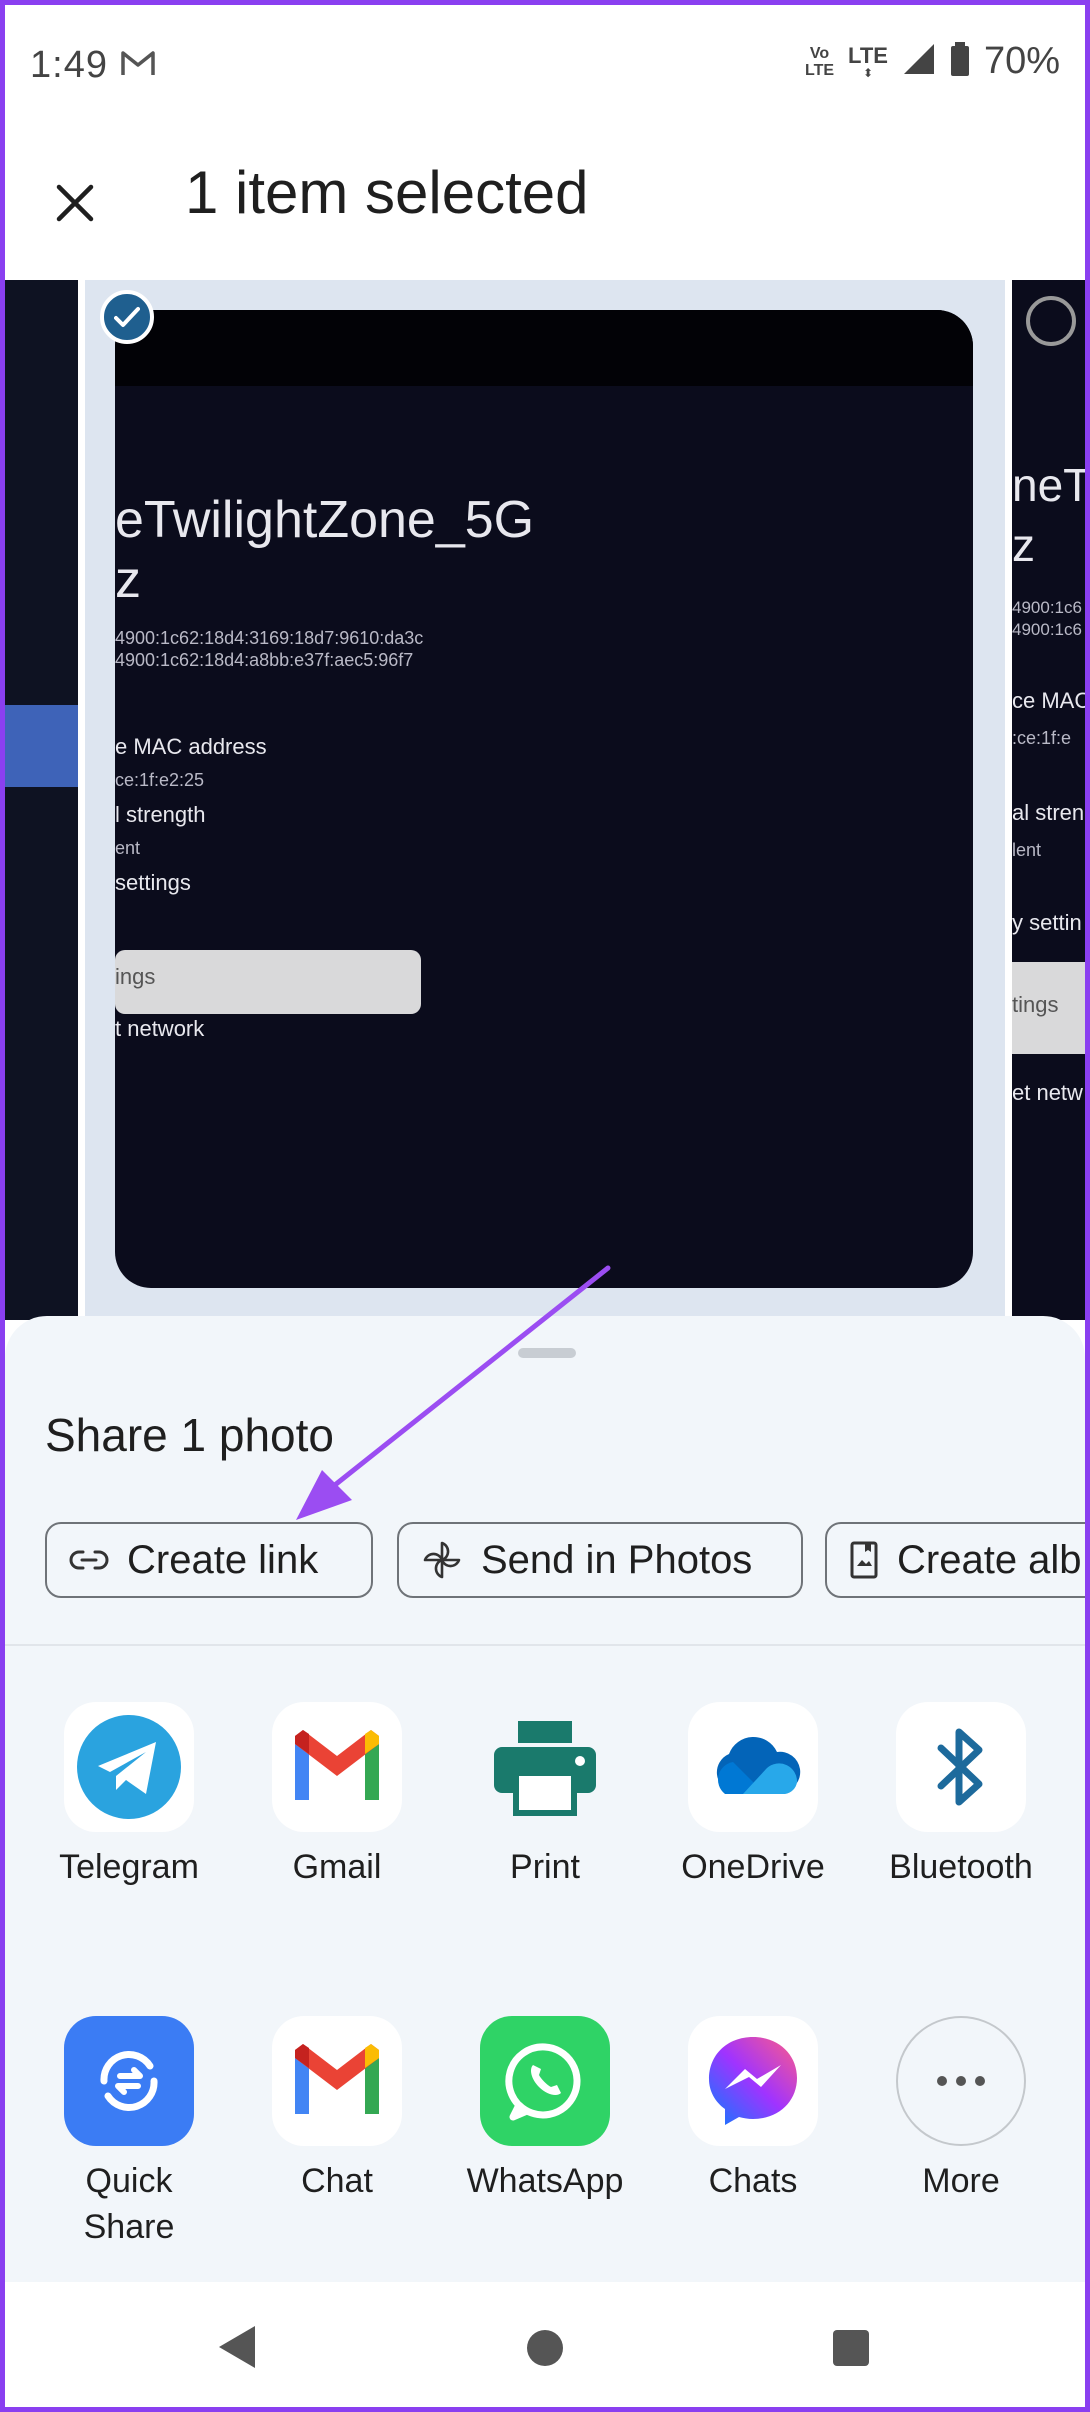 The width and height of the screenshot is (1090, 2412). I want to click on photo-text-button: ings, so click(135, 976).